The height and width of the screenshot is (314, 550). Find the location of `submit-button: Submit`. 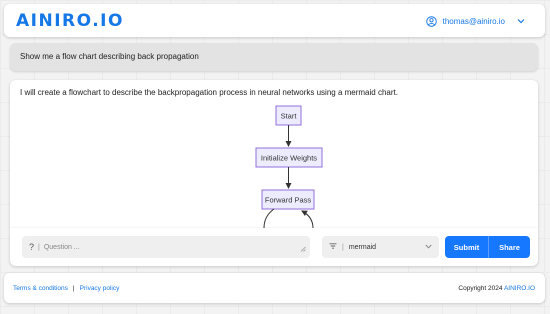

submit-button: Submit is located at coordinates (466, 247).